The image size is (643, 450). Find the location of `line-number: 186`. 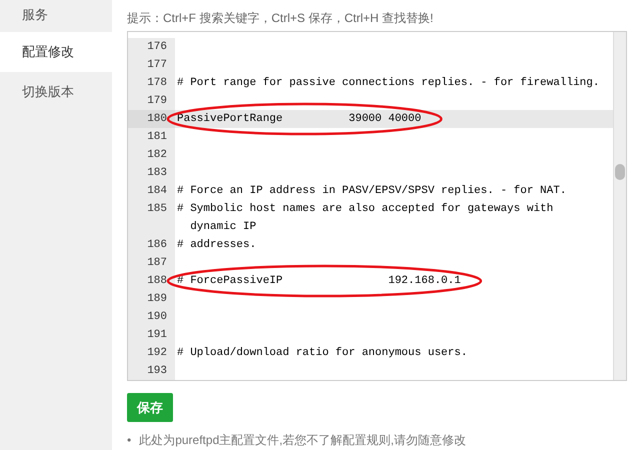

line-number: 186 is located at coordinates (151, 245).